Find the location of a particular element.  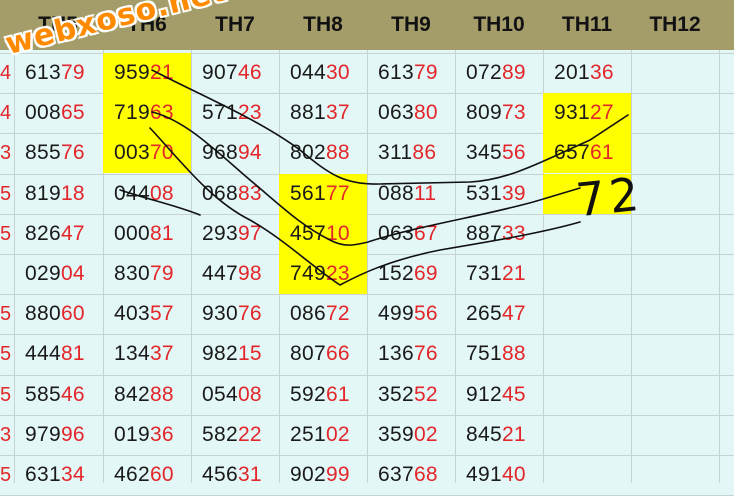

table-cell: 05408 is located at coordinates (235, 395).